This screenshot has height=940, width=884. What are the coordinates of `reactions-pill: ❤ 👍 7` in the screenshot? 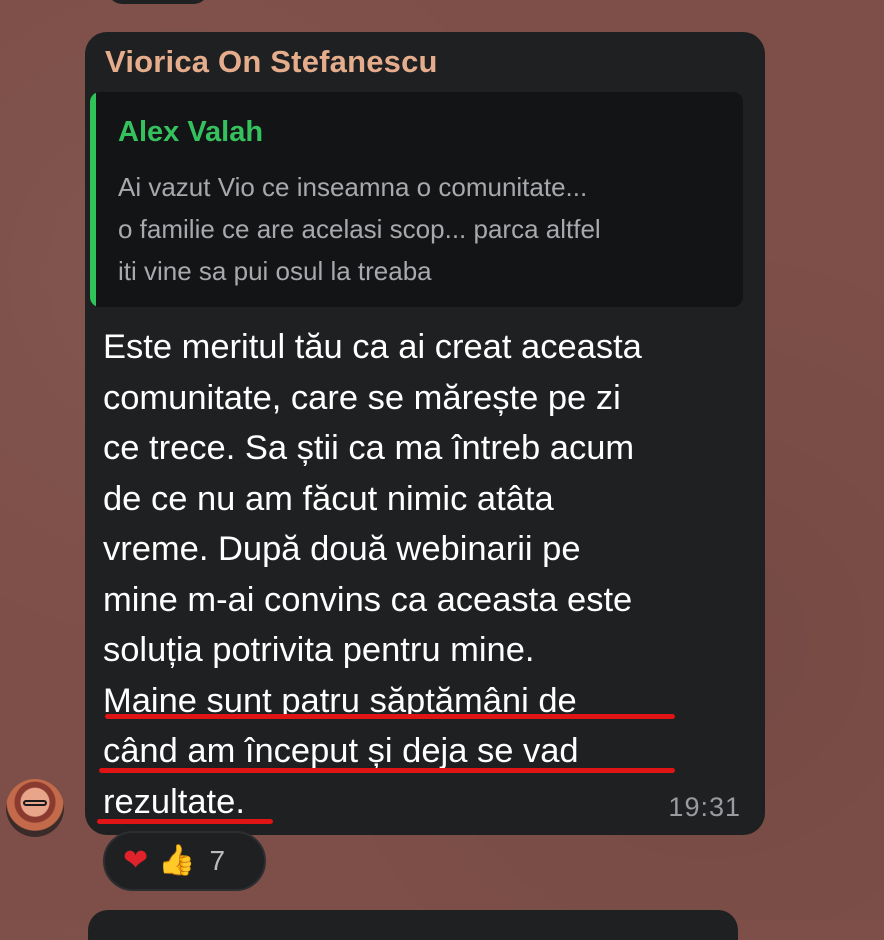 It's located at (184, 861).